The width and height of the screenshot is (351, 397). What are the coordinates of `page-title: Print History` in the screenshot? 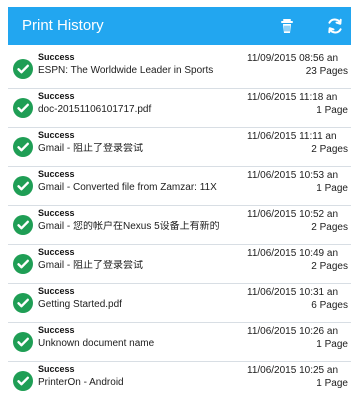 It's located at (63, 25).